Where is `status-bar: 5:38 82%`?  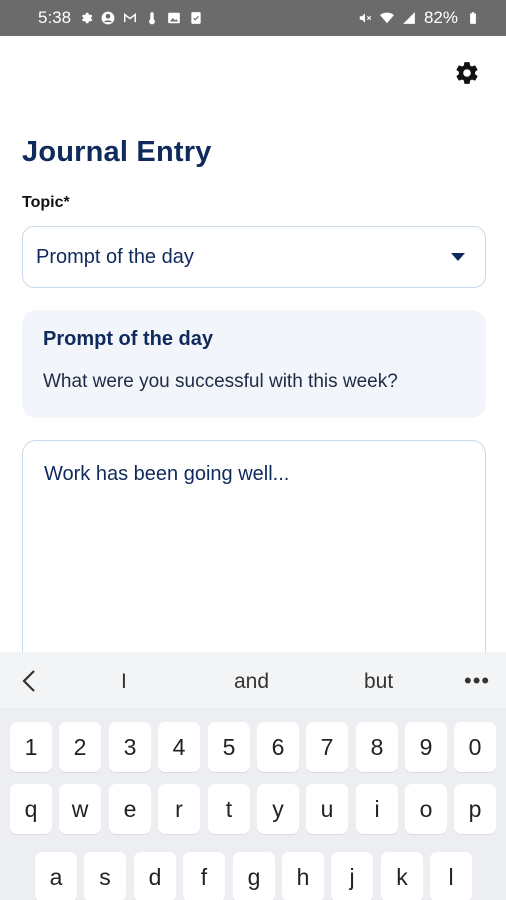
status-bar: 5:38 82% is located at coordinates (253, 18).